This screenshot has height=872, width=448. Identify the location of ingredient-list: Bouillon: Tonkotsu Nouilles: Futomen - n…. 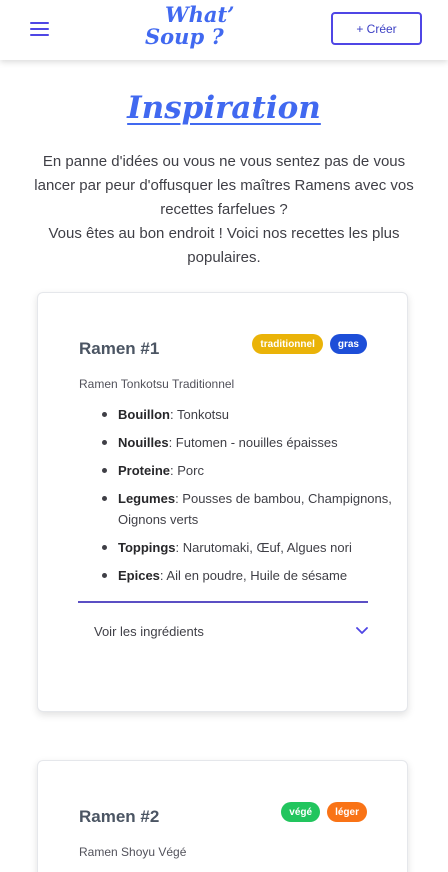
(247, 498).